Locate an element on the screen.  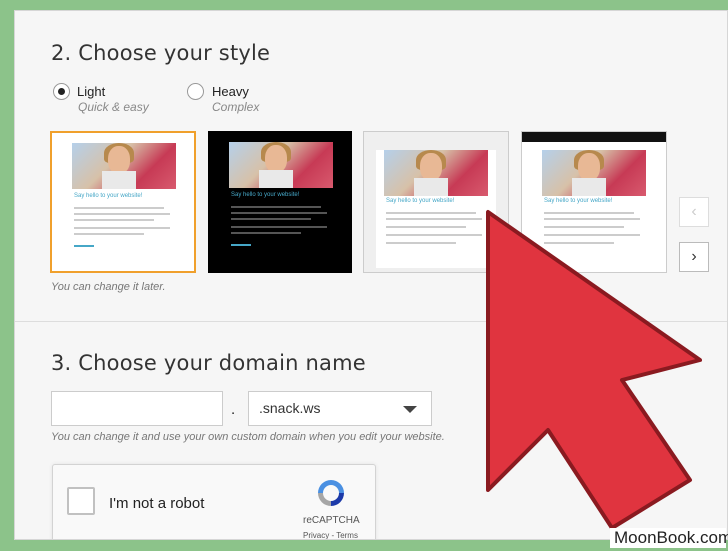
style-hint: You can change it later. is located at coordinates (108, 287).